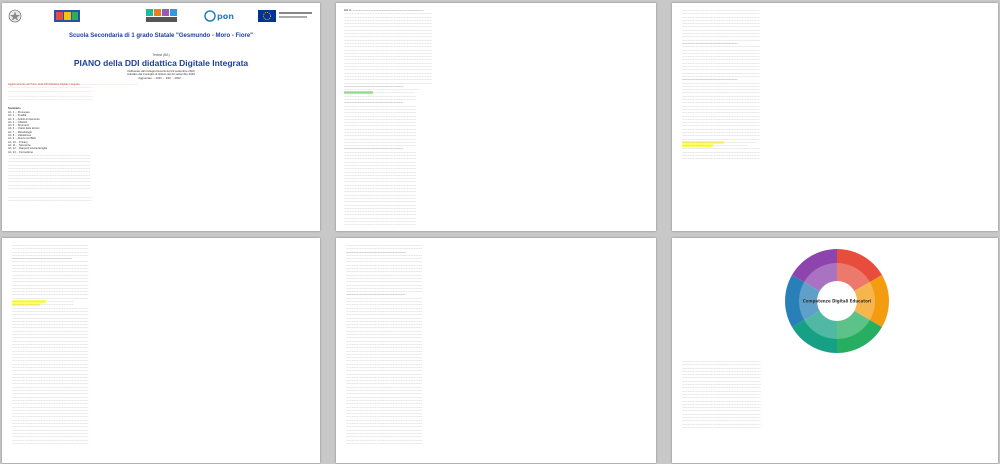 The width and height of the screenshot is (1000, 464). I want to click on ministero-logo-icon, so click(161, 15).